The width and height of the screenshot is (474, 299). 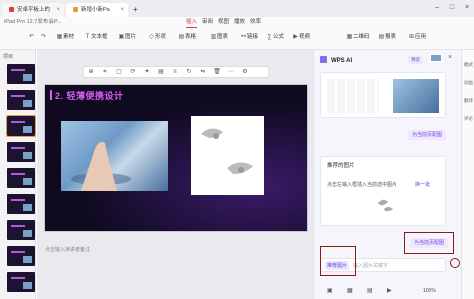 What do you see at coordinates (436, 58) in the screenshot?
I see `ai-preview-thumb` at bounding box center [436, 58].